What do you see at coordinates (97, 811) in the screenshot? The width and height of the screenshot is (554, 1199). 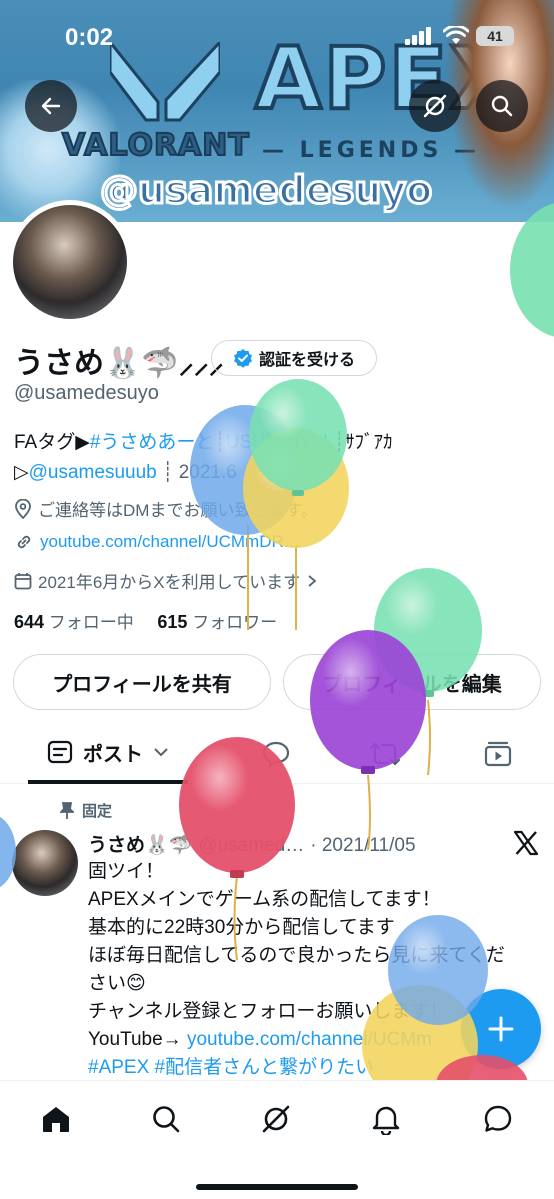 I see `pinned-label: 固定` at bounding box center [97, 811].